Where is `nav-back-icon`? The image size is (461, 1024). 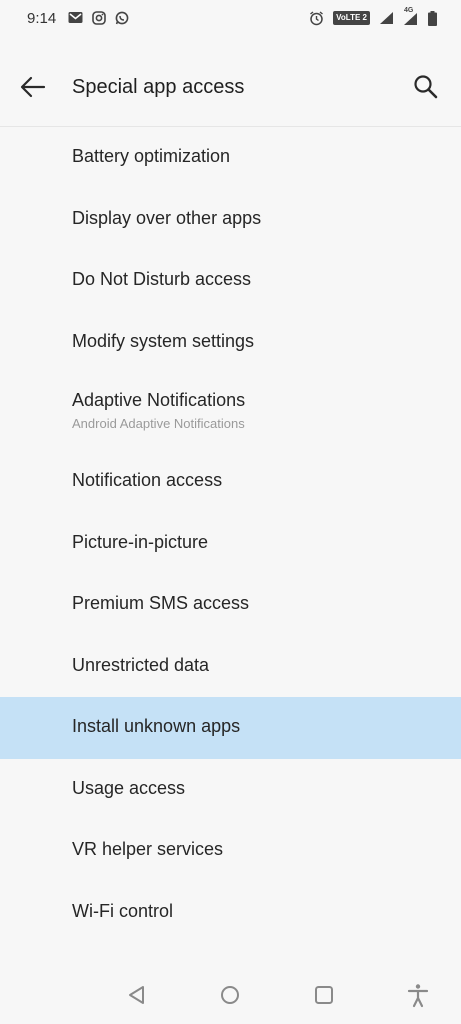 nav-back-icon is located at coordinates (136, 995).